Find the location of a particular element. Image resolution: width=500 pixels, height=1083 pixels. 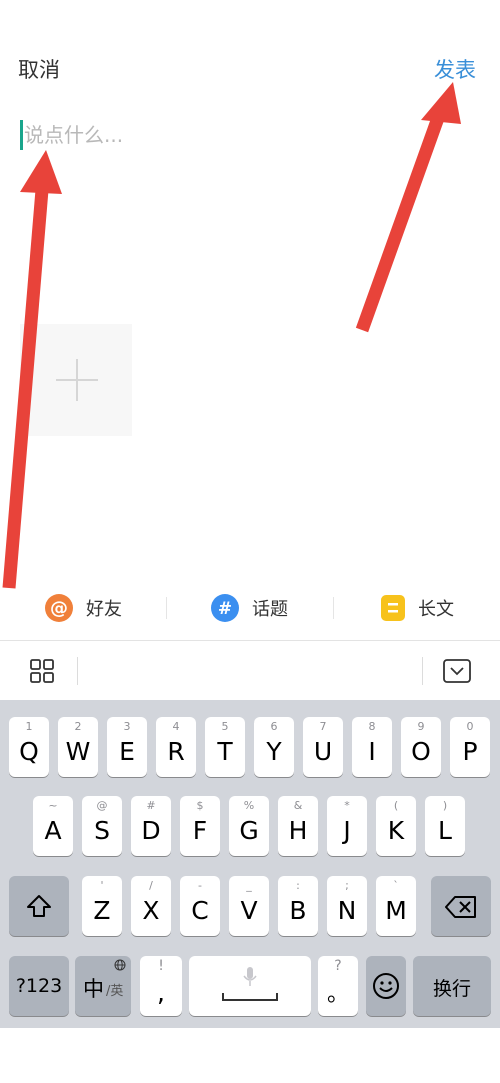

key-x: / X is located at coordinates (151, 906).